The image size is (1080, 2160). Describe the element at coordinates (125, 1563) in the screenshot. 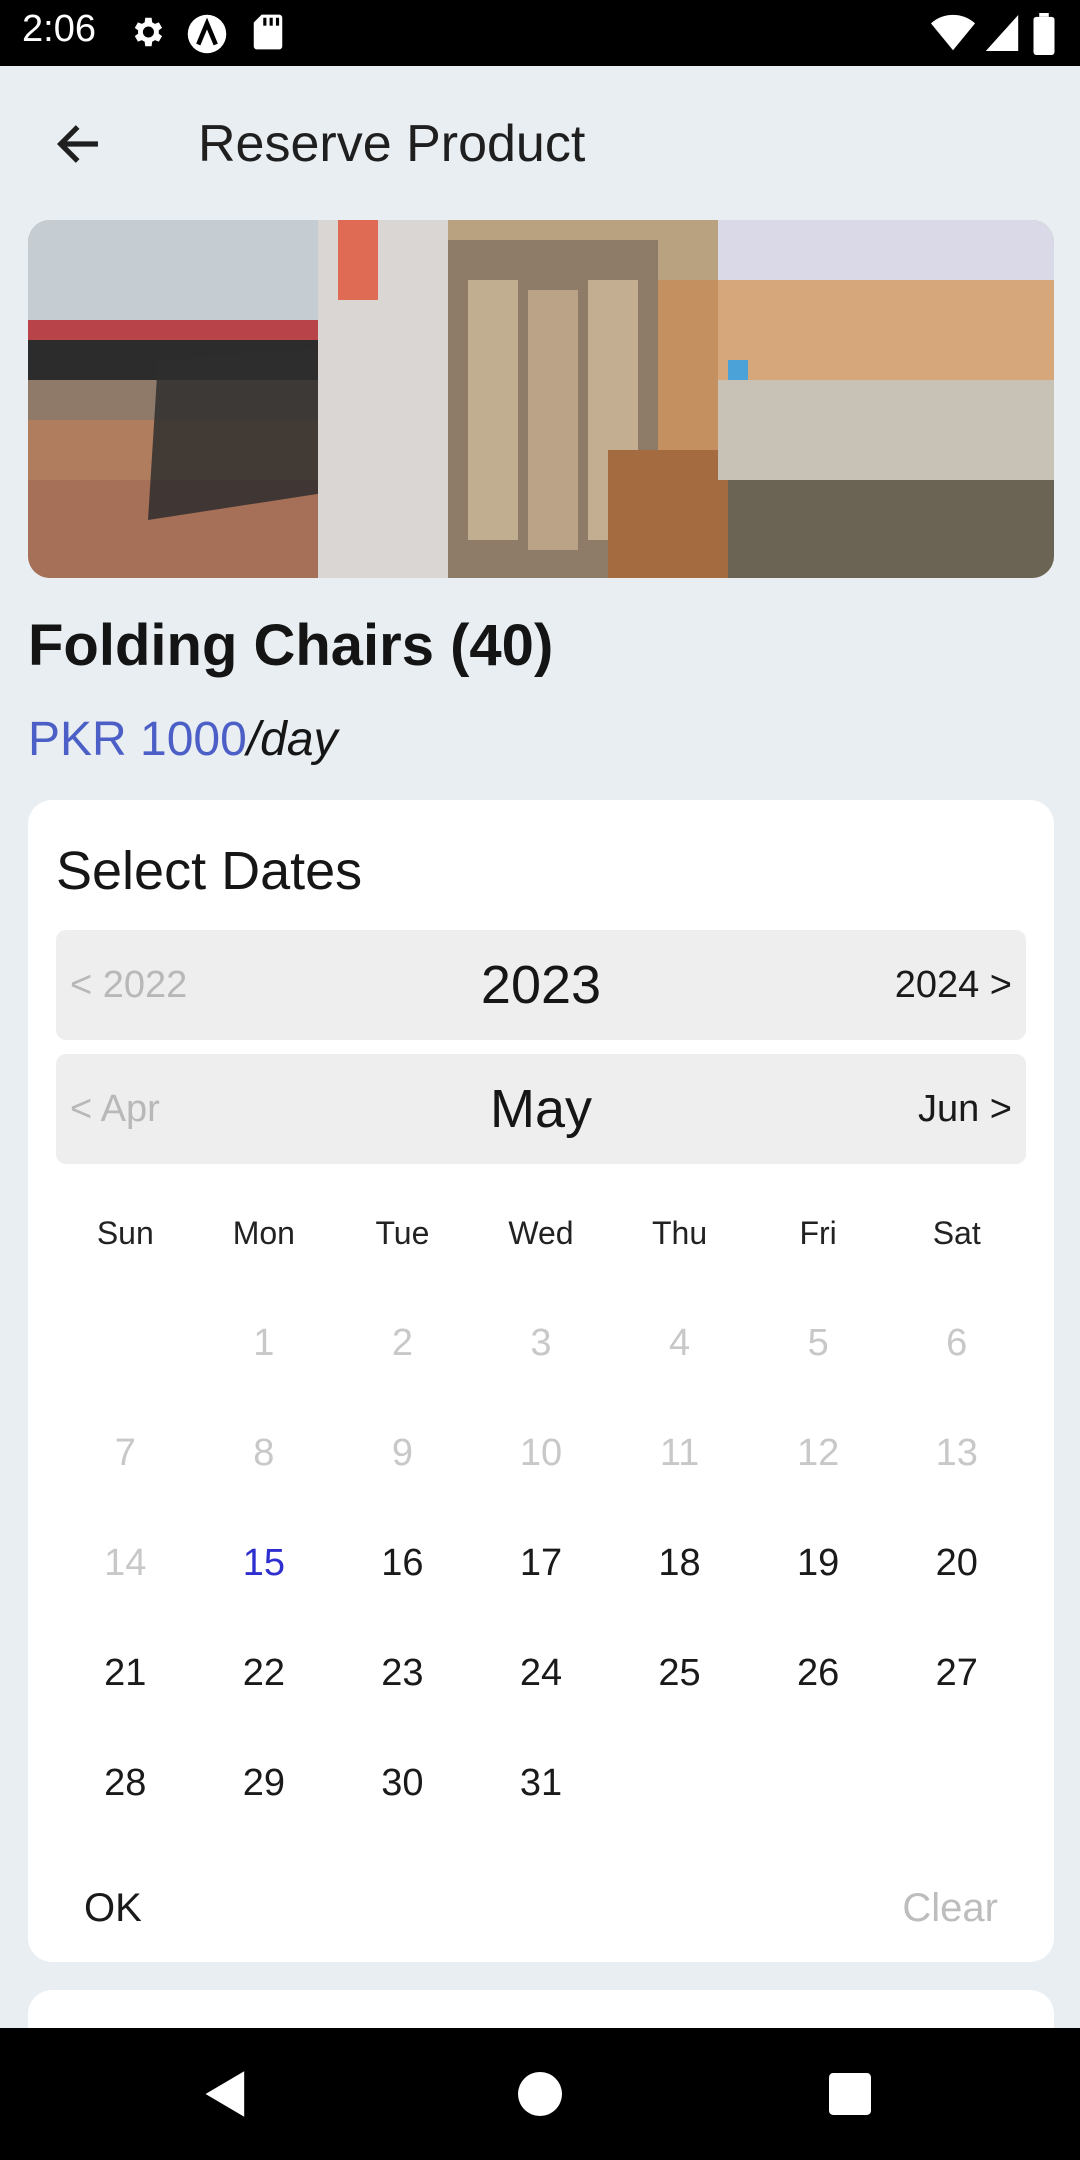

I see `calendar-day: 14` at that location.